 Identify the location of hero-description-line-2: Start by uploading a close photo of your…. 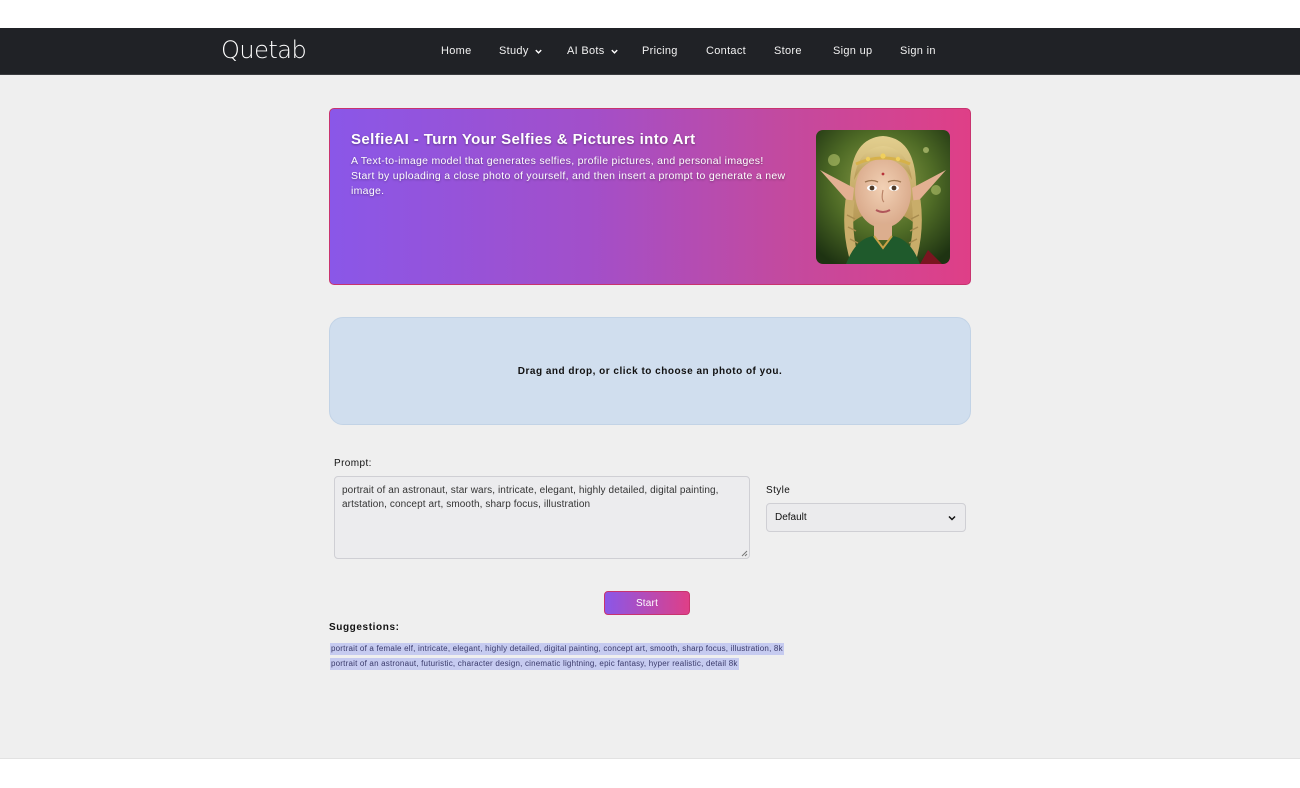
(568, 183).